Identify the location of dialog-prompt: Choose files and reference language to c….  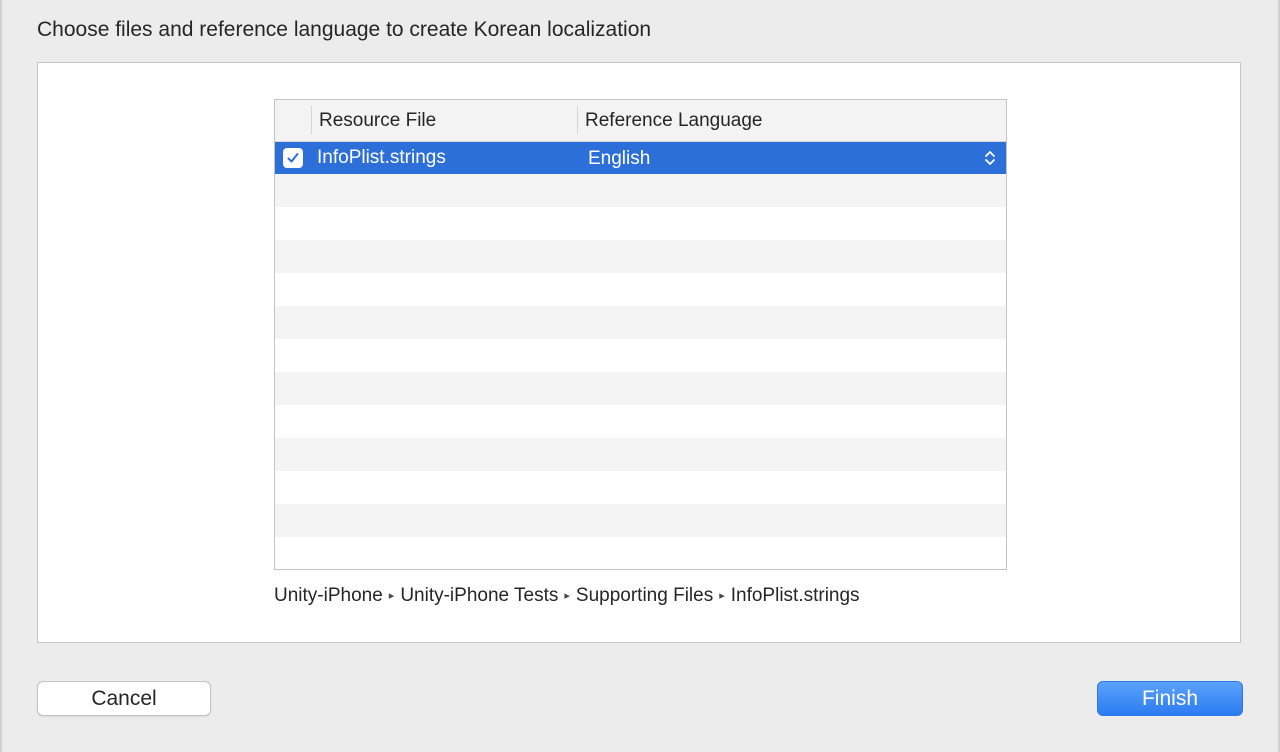
(344, 29).